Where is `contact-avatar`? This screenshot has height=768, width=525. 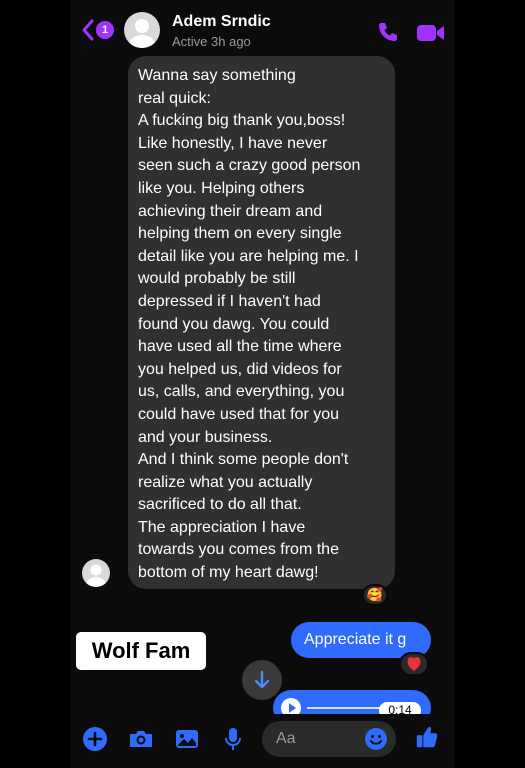 contact-avatar is located at coordinates (142, 30).